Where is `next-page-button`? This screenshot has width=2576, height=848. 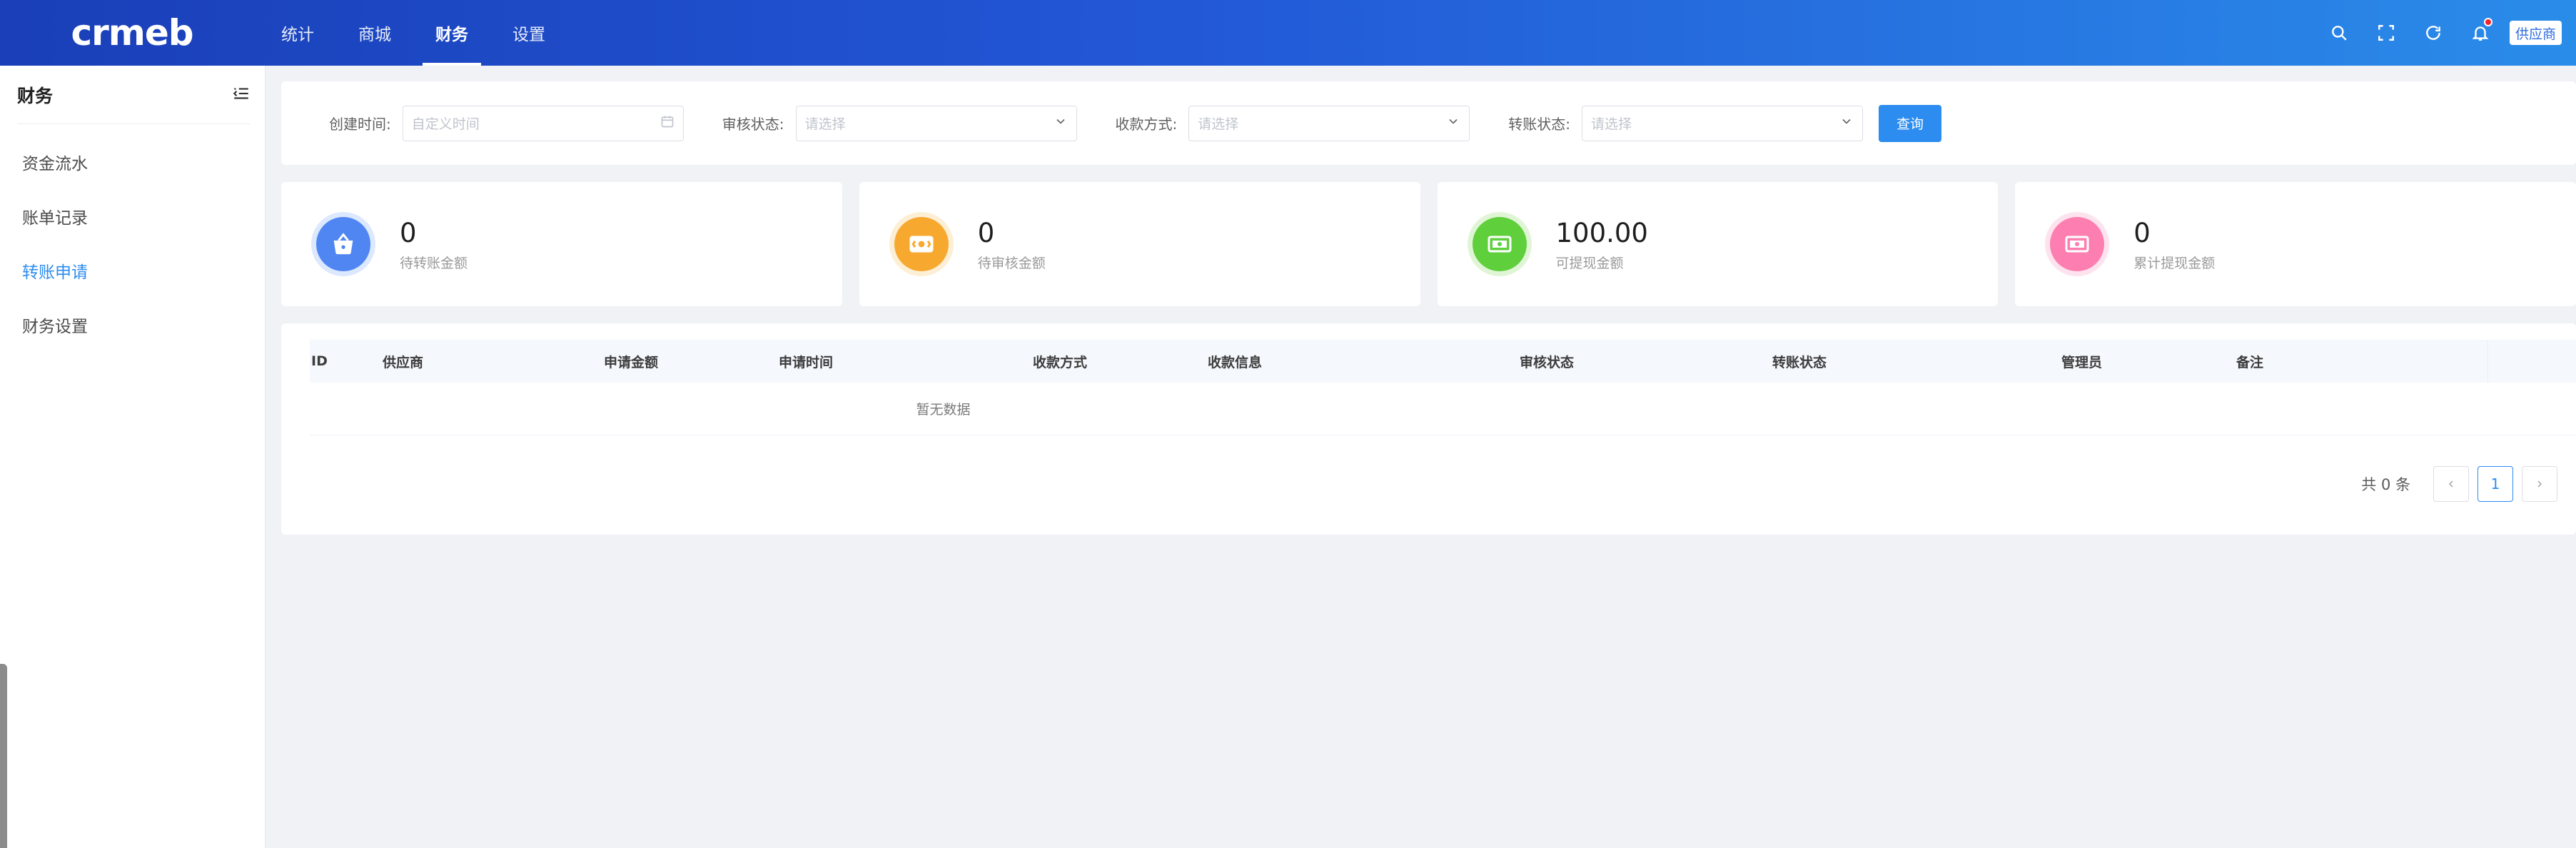
next-page-button is located at coordinates (2539, 484).